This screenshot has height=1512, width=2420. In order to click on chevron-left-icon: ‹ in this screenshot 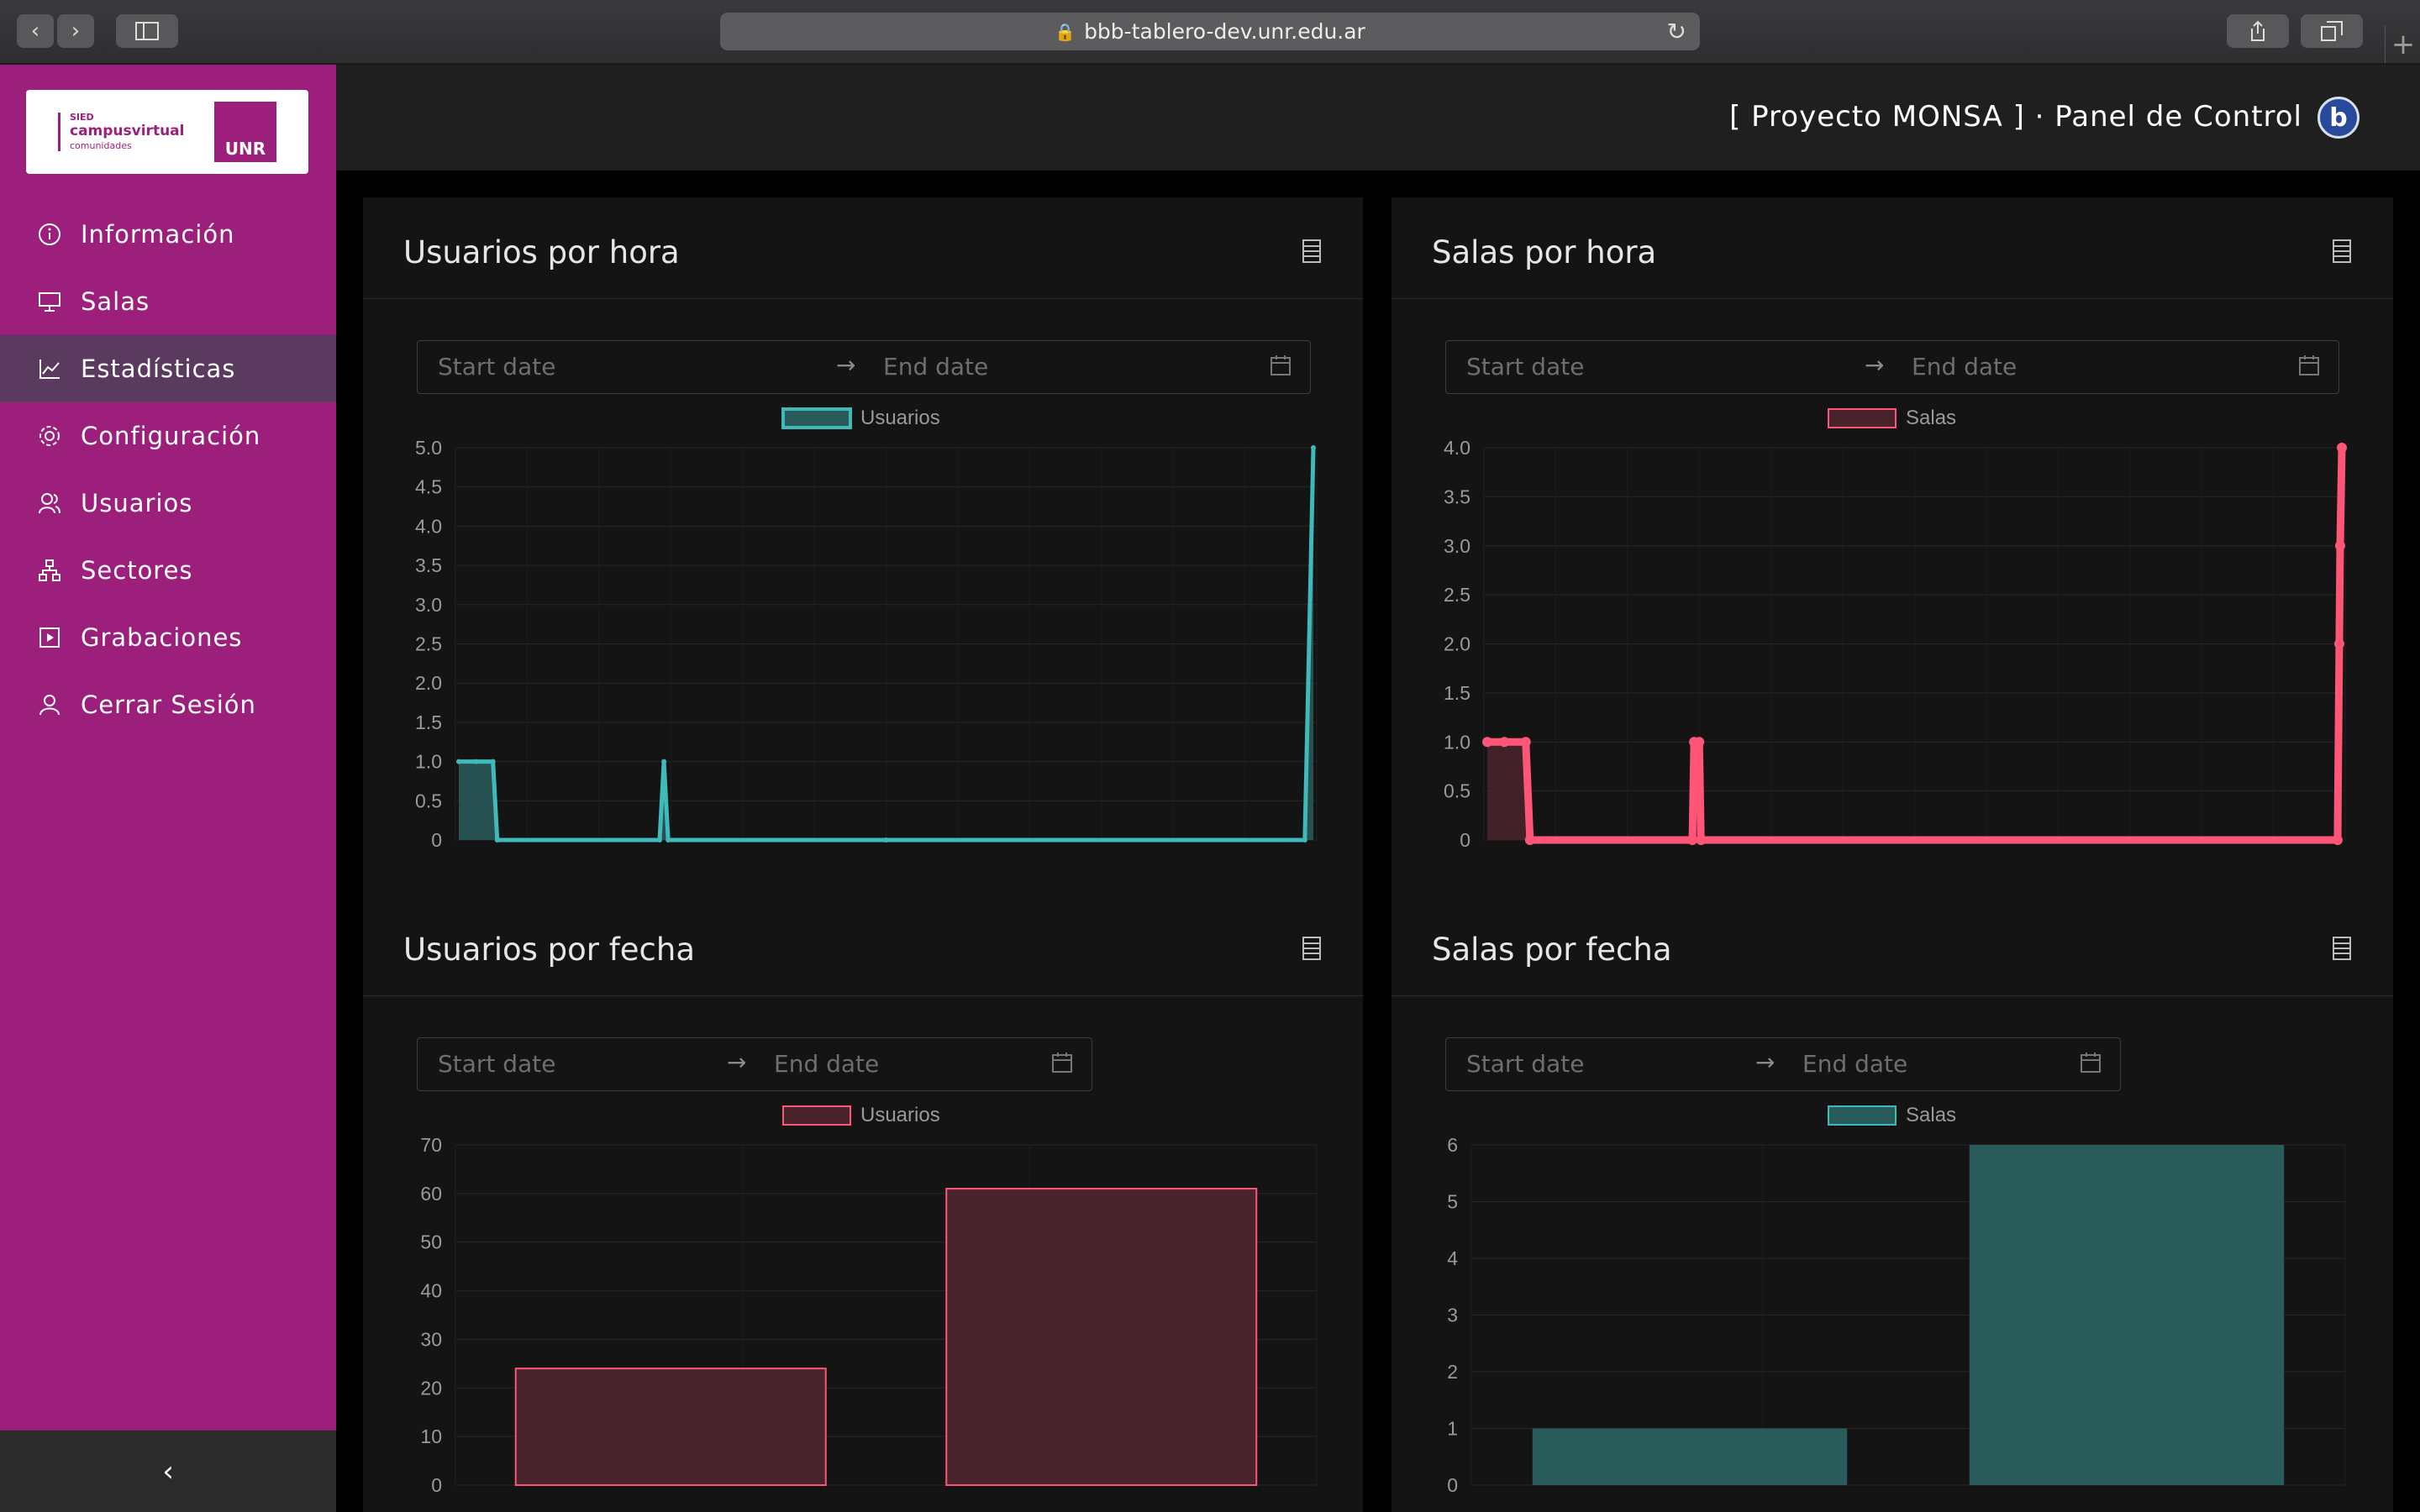, I will do `click(35, 31)`.